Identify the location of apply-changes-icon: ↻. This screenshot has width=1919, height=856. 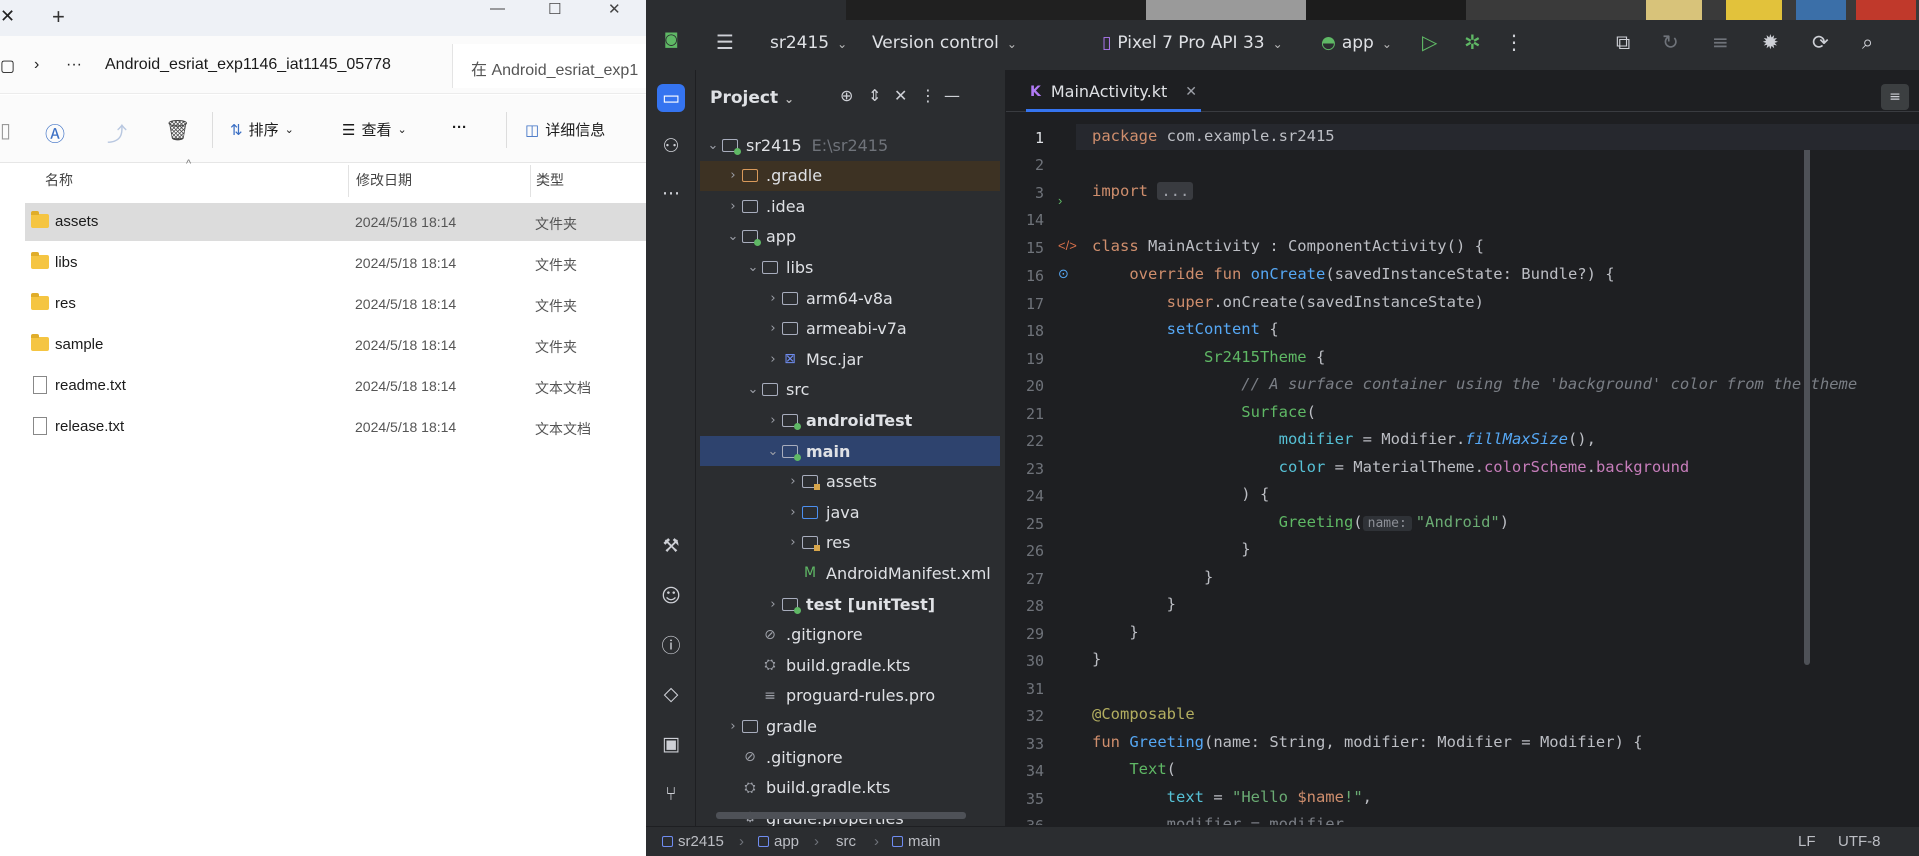
(1670, 42).